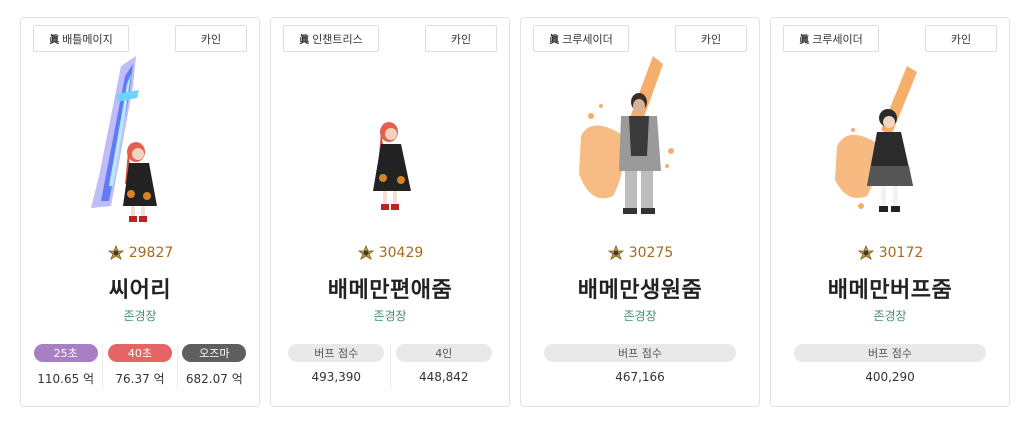 The image size is (1030, 423). What do you see at coordinates (890, 377) in the screenshot?
I see `buff-value: 400,290` at bounding box center [890, 377].